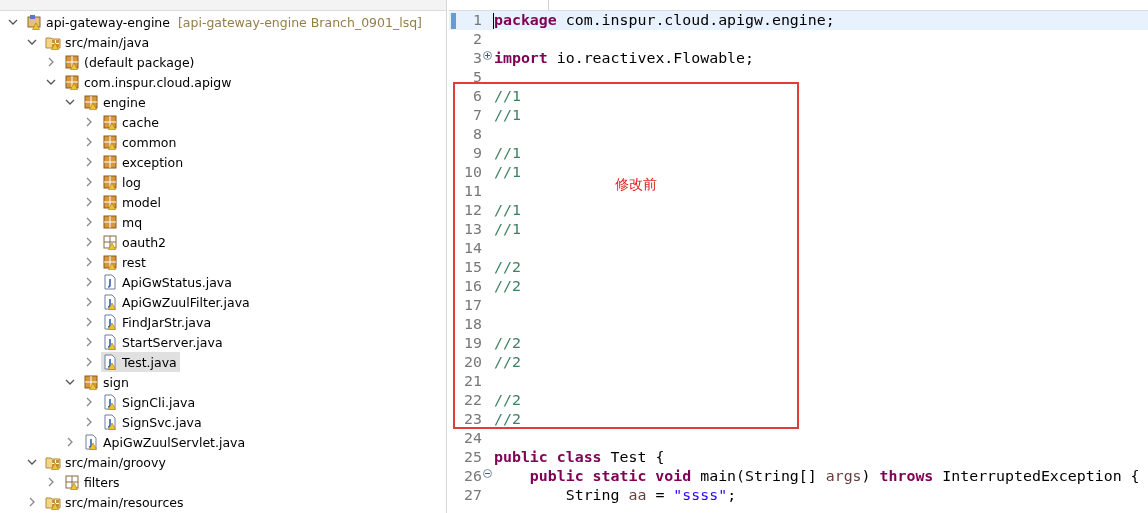 This screenshot has height=513, width=1148. What do you see at coordinates (134, 262) in the screenshot?
I see `tree-item-label: rest` at bounding box center [134, 262].